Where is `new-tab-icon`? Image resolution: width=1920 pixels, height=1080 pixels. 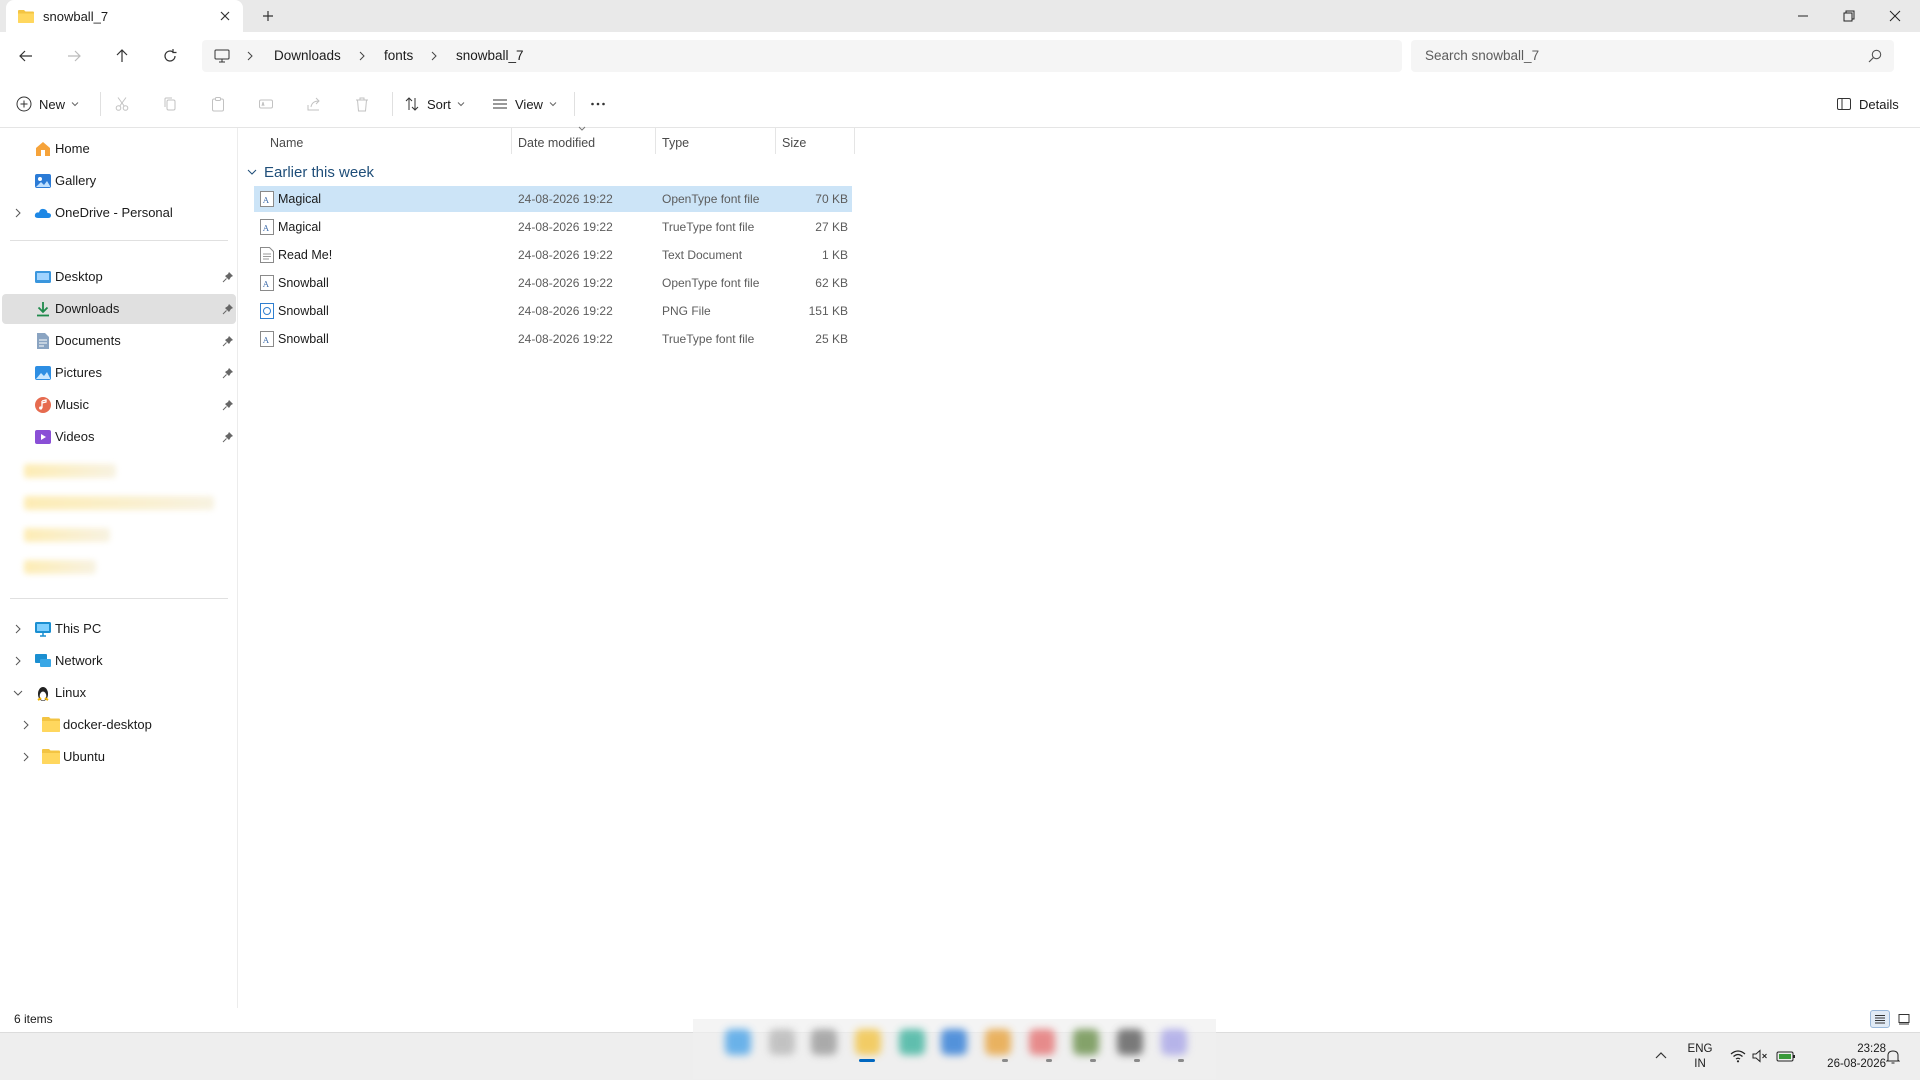 new-tab-icon is located at coordinates (268, 16).